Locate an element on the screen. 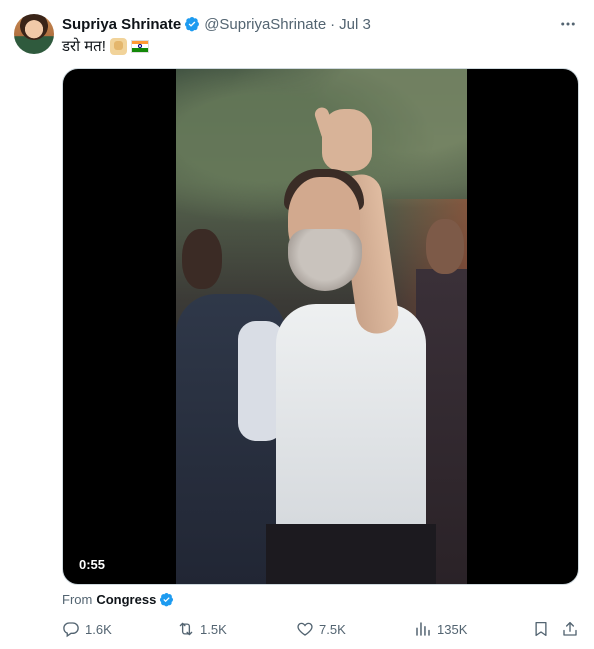  source-name: Congress is located at coordinates (126, 599).